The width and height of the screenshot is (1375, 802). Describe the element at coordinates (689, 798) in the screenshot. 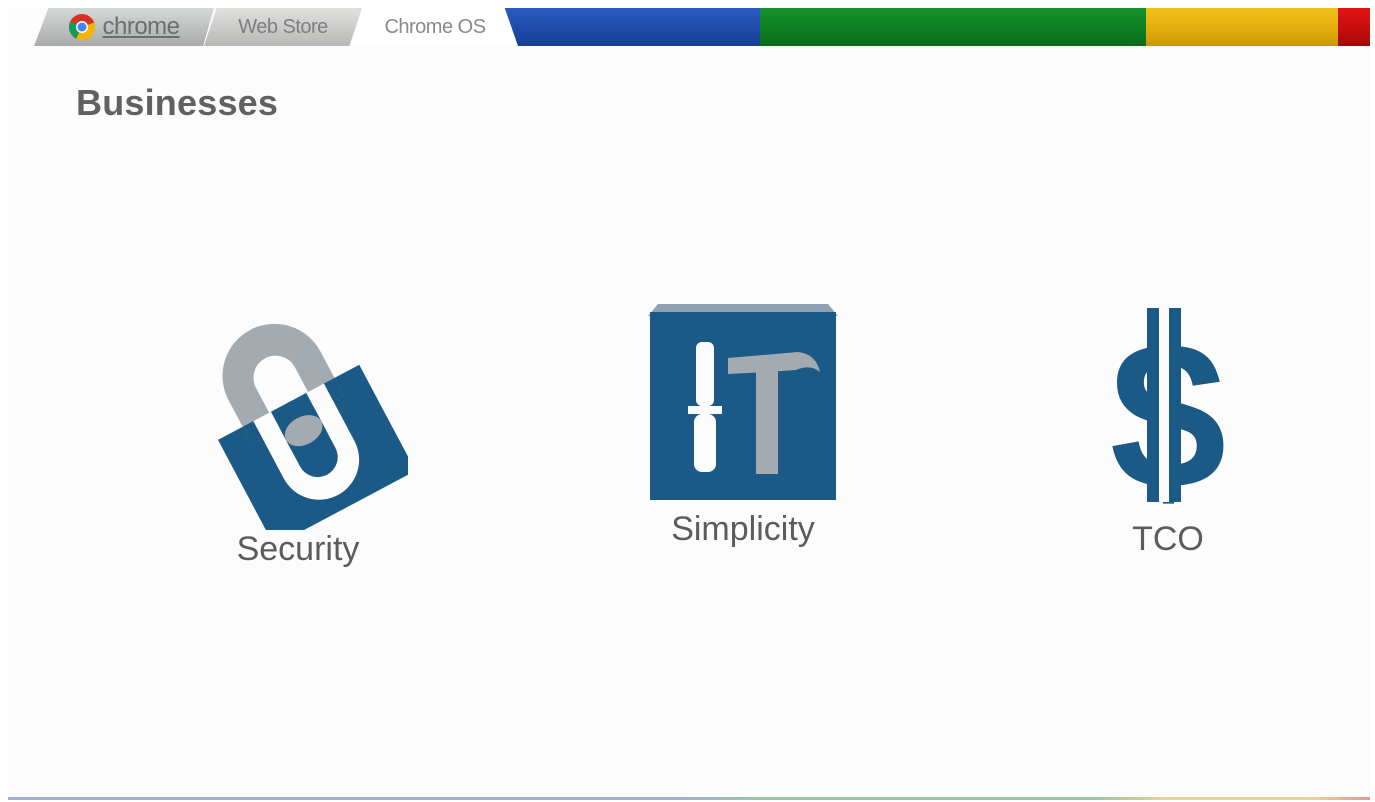

I see `bottom-divider` at that location.